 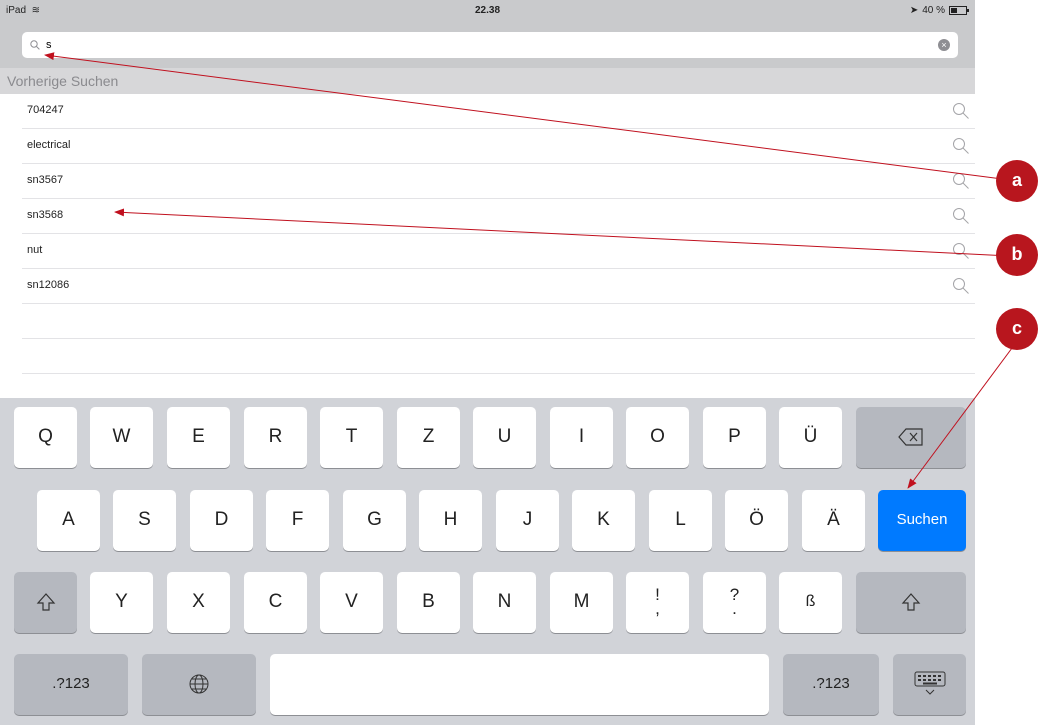 I want to click on key-y: Y, so click(x=121, y=602).